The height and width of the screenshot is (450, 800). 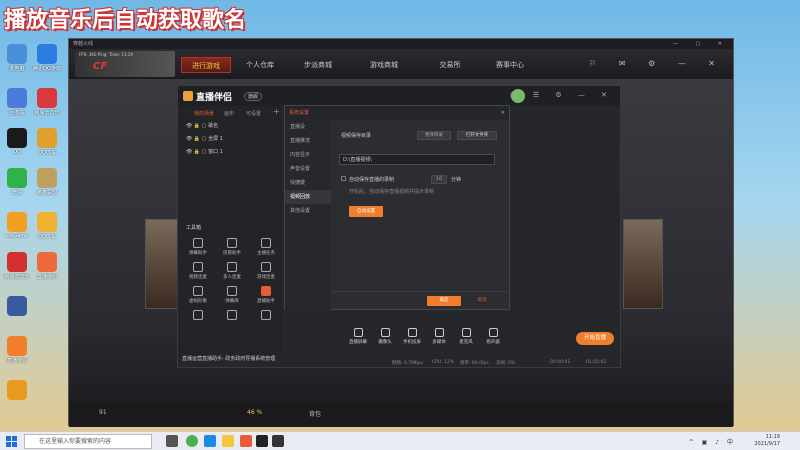 What do you see at coordinates (657, 63) in the screenshot?
I see `game-nav-icons: ⚐ ✉ ⚙ — ✕` at bounding box center [657, 63].